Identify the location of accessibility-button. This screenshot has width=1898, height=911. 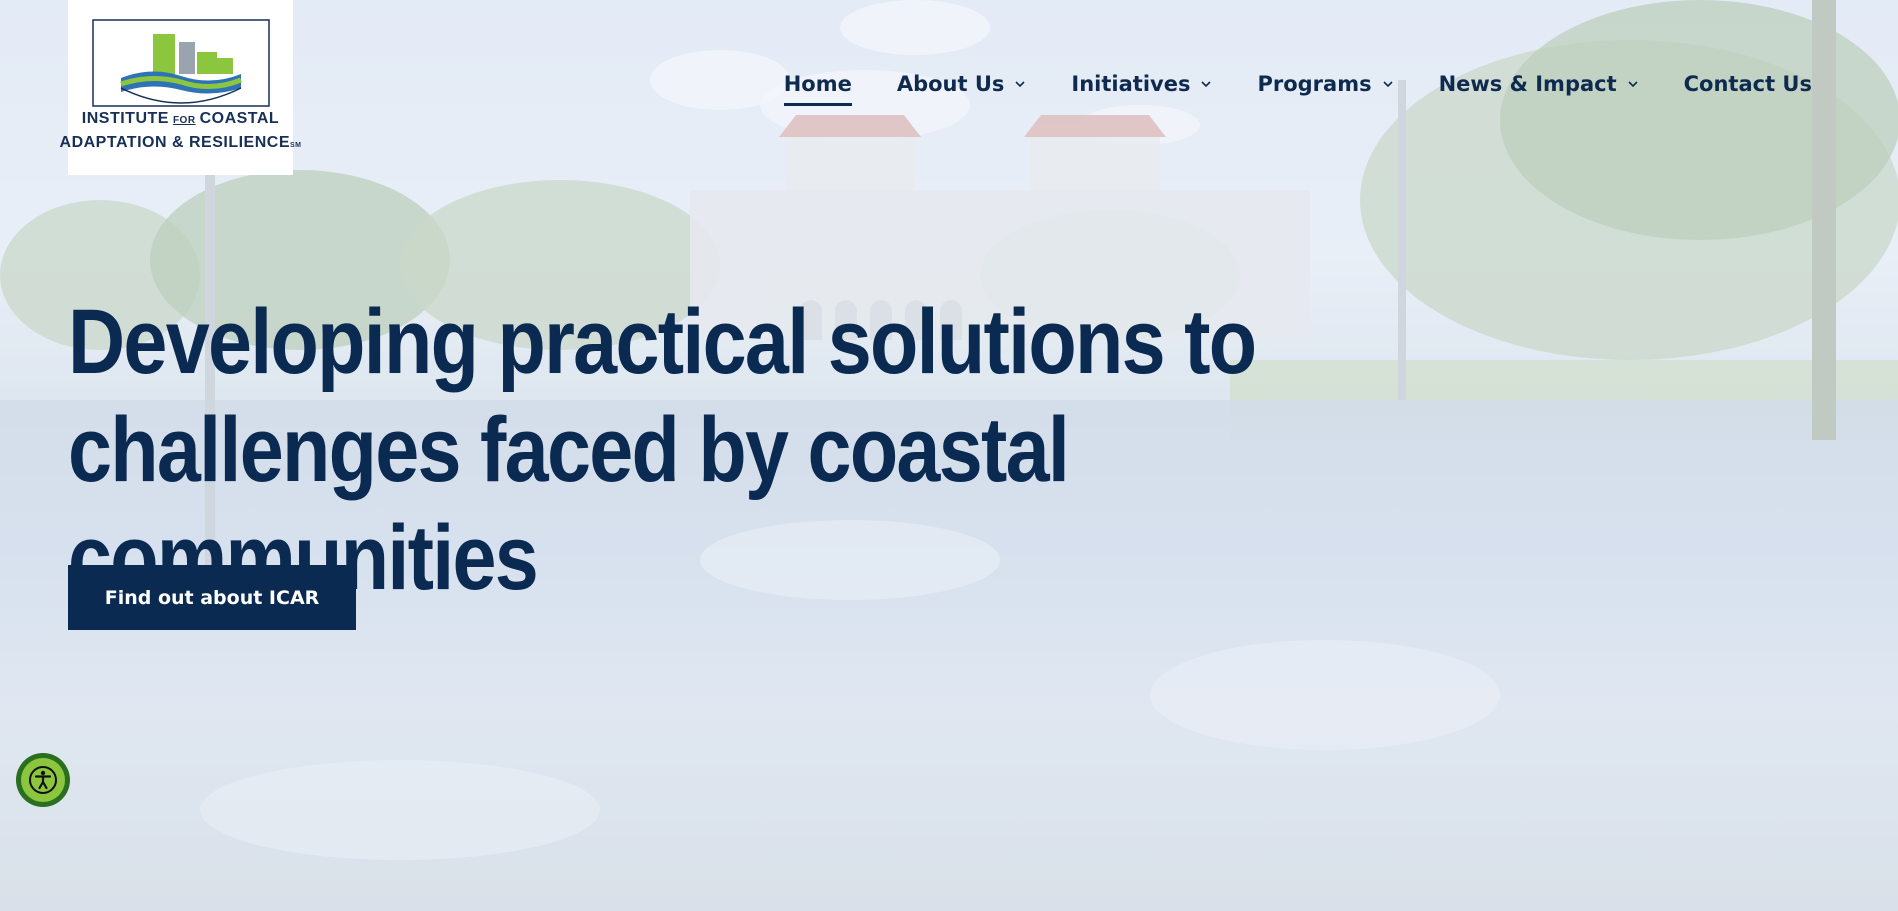
(43, 780).